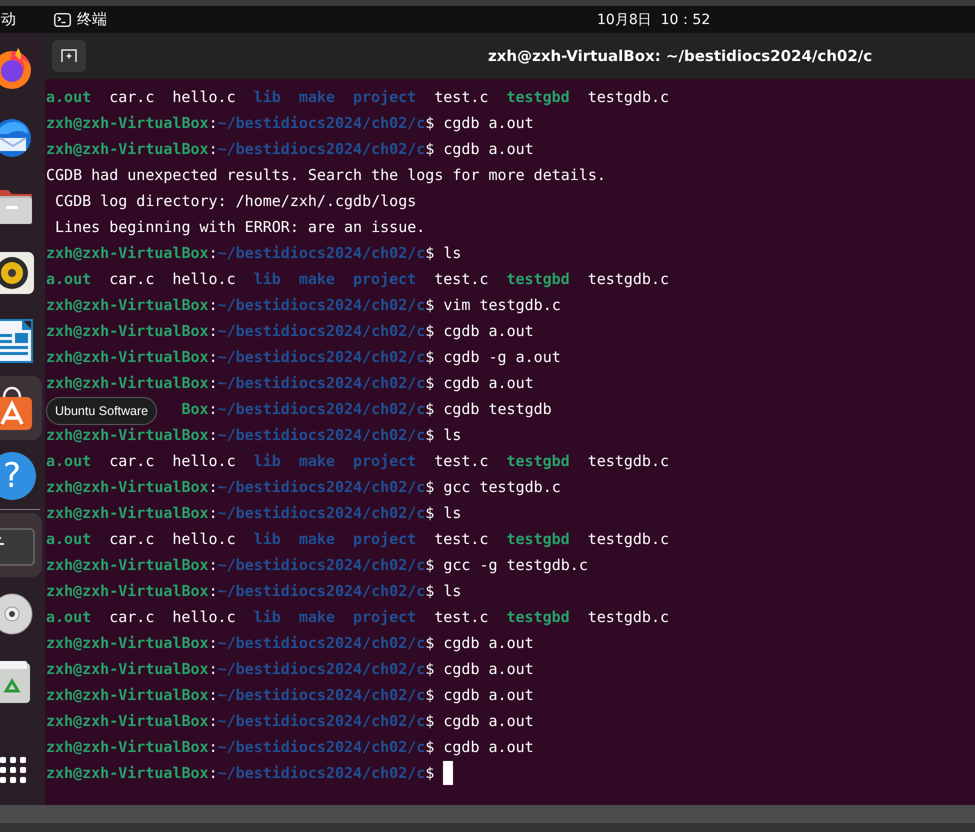 This screenshot has width=975, height=832. Describe the element at coordinates (235, 201) in the screenshot. I see `terminal-line: CGDB log directory: /home/zxh/.cgdb/logs` at that location.